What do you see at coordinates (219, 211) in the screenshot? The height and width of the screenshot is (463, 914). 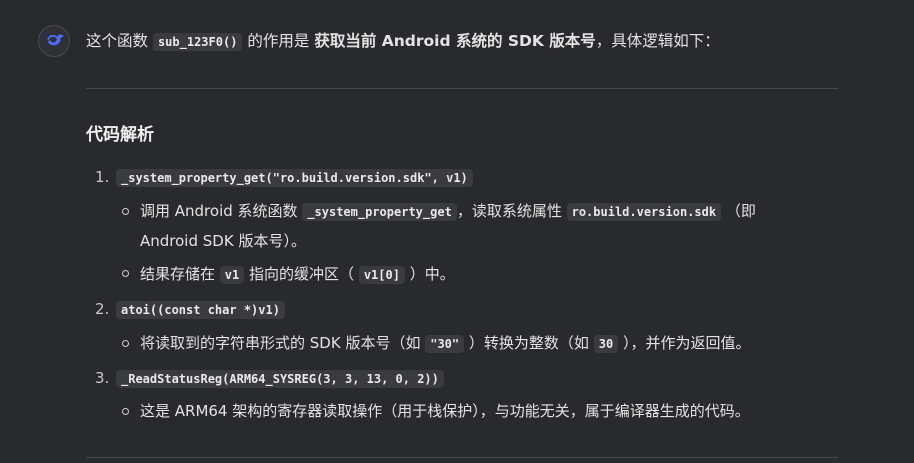 I see `bullet-text: 调用 Android 系统函数` at bounding box center [219, 211].